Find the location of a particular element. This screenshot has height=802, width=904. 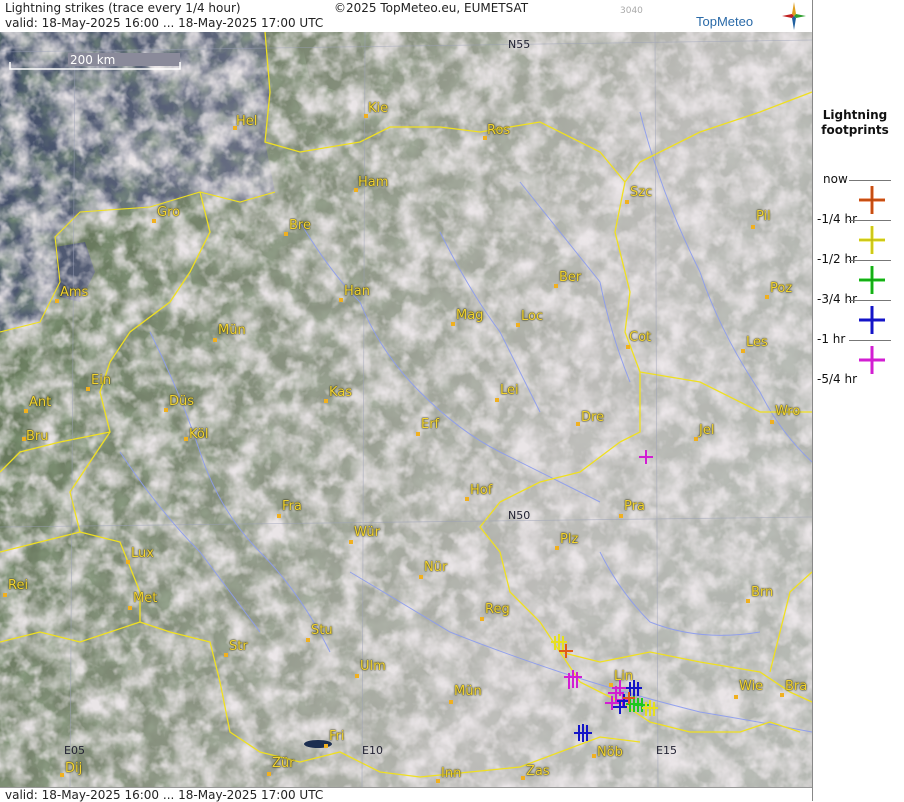

topmeteo-logo: TopMeteo is located at coordinates (750, 16).